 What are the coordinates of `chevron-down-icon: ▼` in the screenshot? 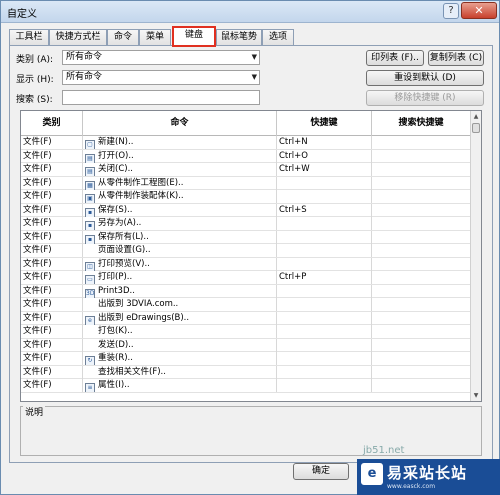 It's located at (254, 57).